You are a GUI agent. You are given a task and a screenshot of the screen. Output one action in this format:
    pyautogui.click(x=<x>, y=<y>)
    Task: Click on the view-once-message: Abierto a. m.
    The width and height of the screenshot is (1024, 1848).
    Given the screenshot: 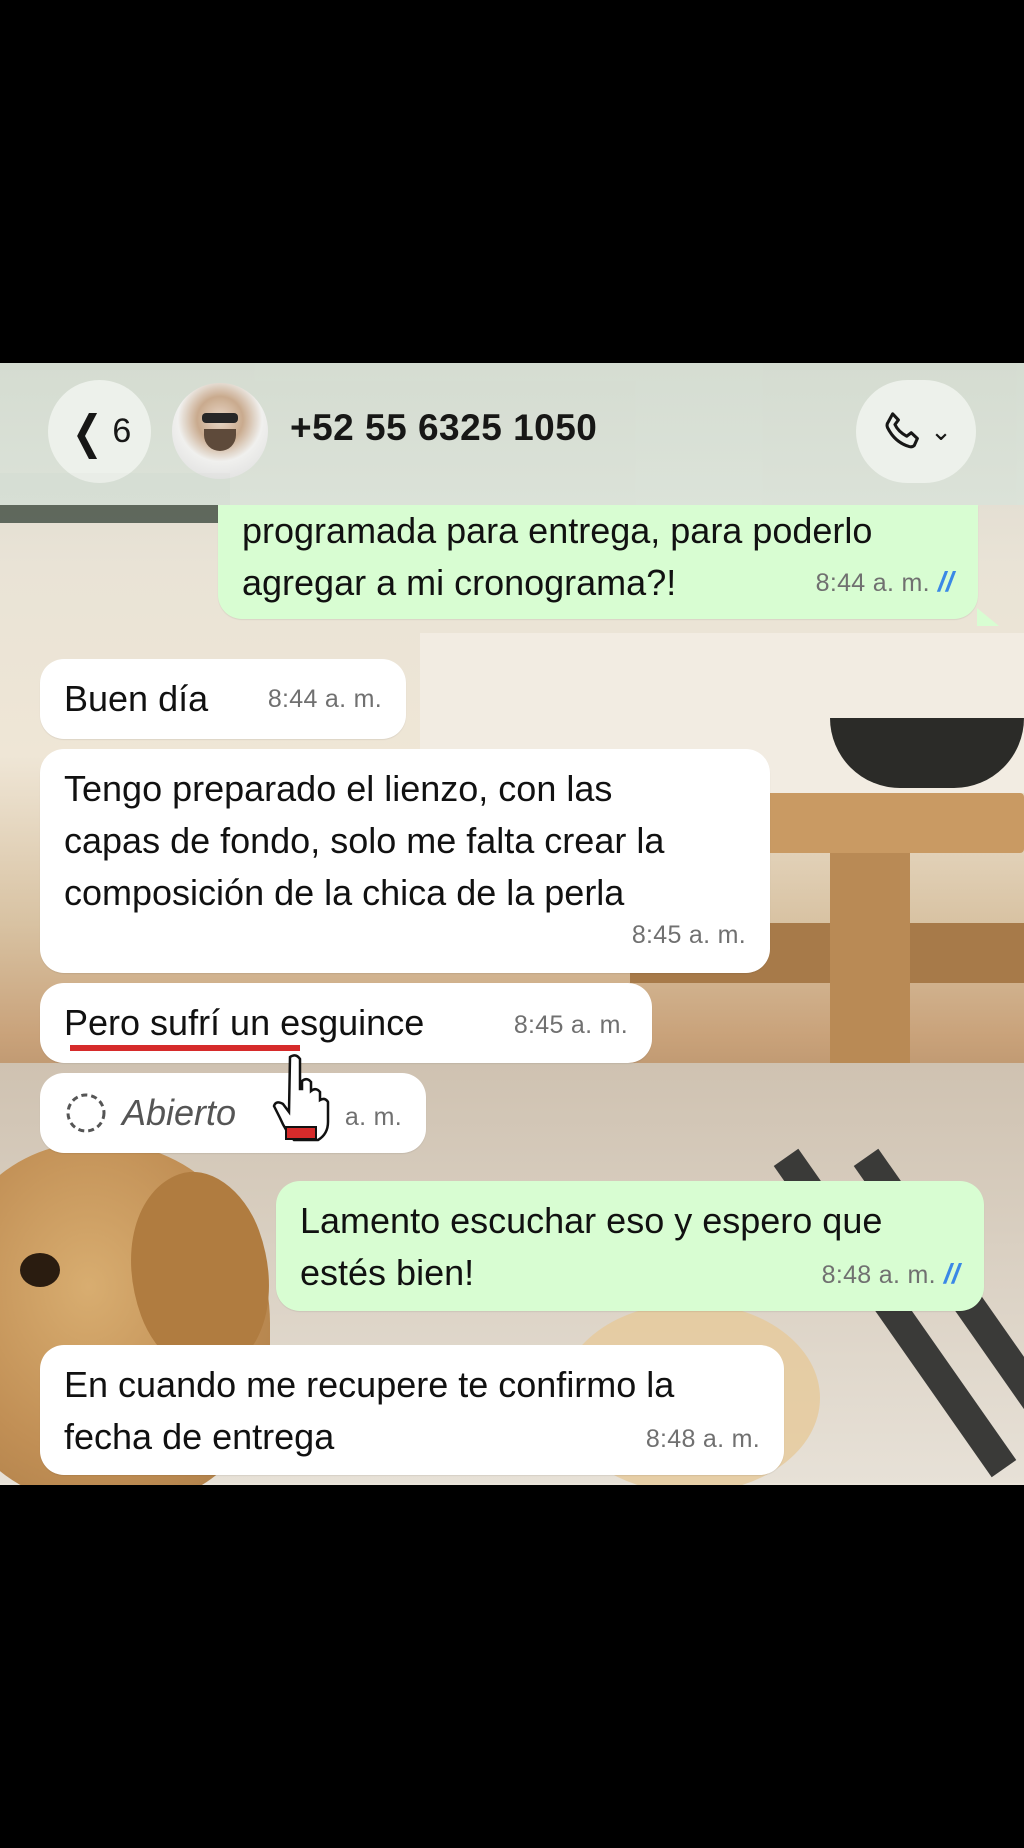 What is the action you would take?
    pyautogui.click(x=233, y=1113)
    